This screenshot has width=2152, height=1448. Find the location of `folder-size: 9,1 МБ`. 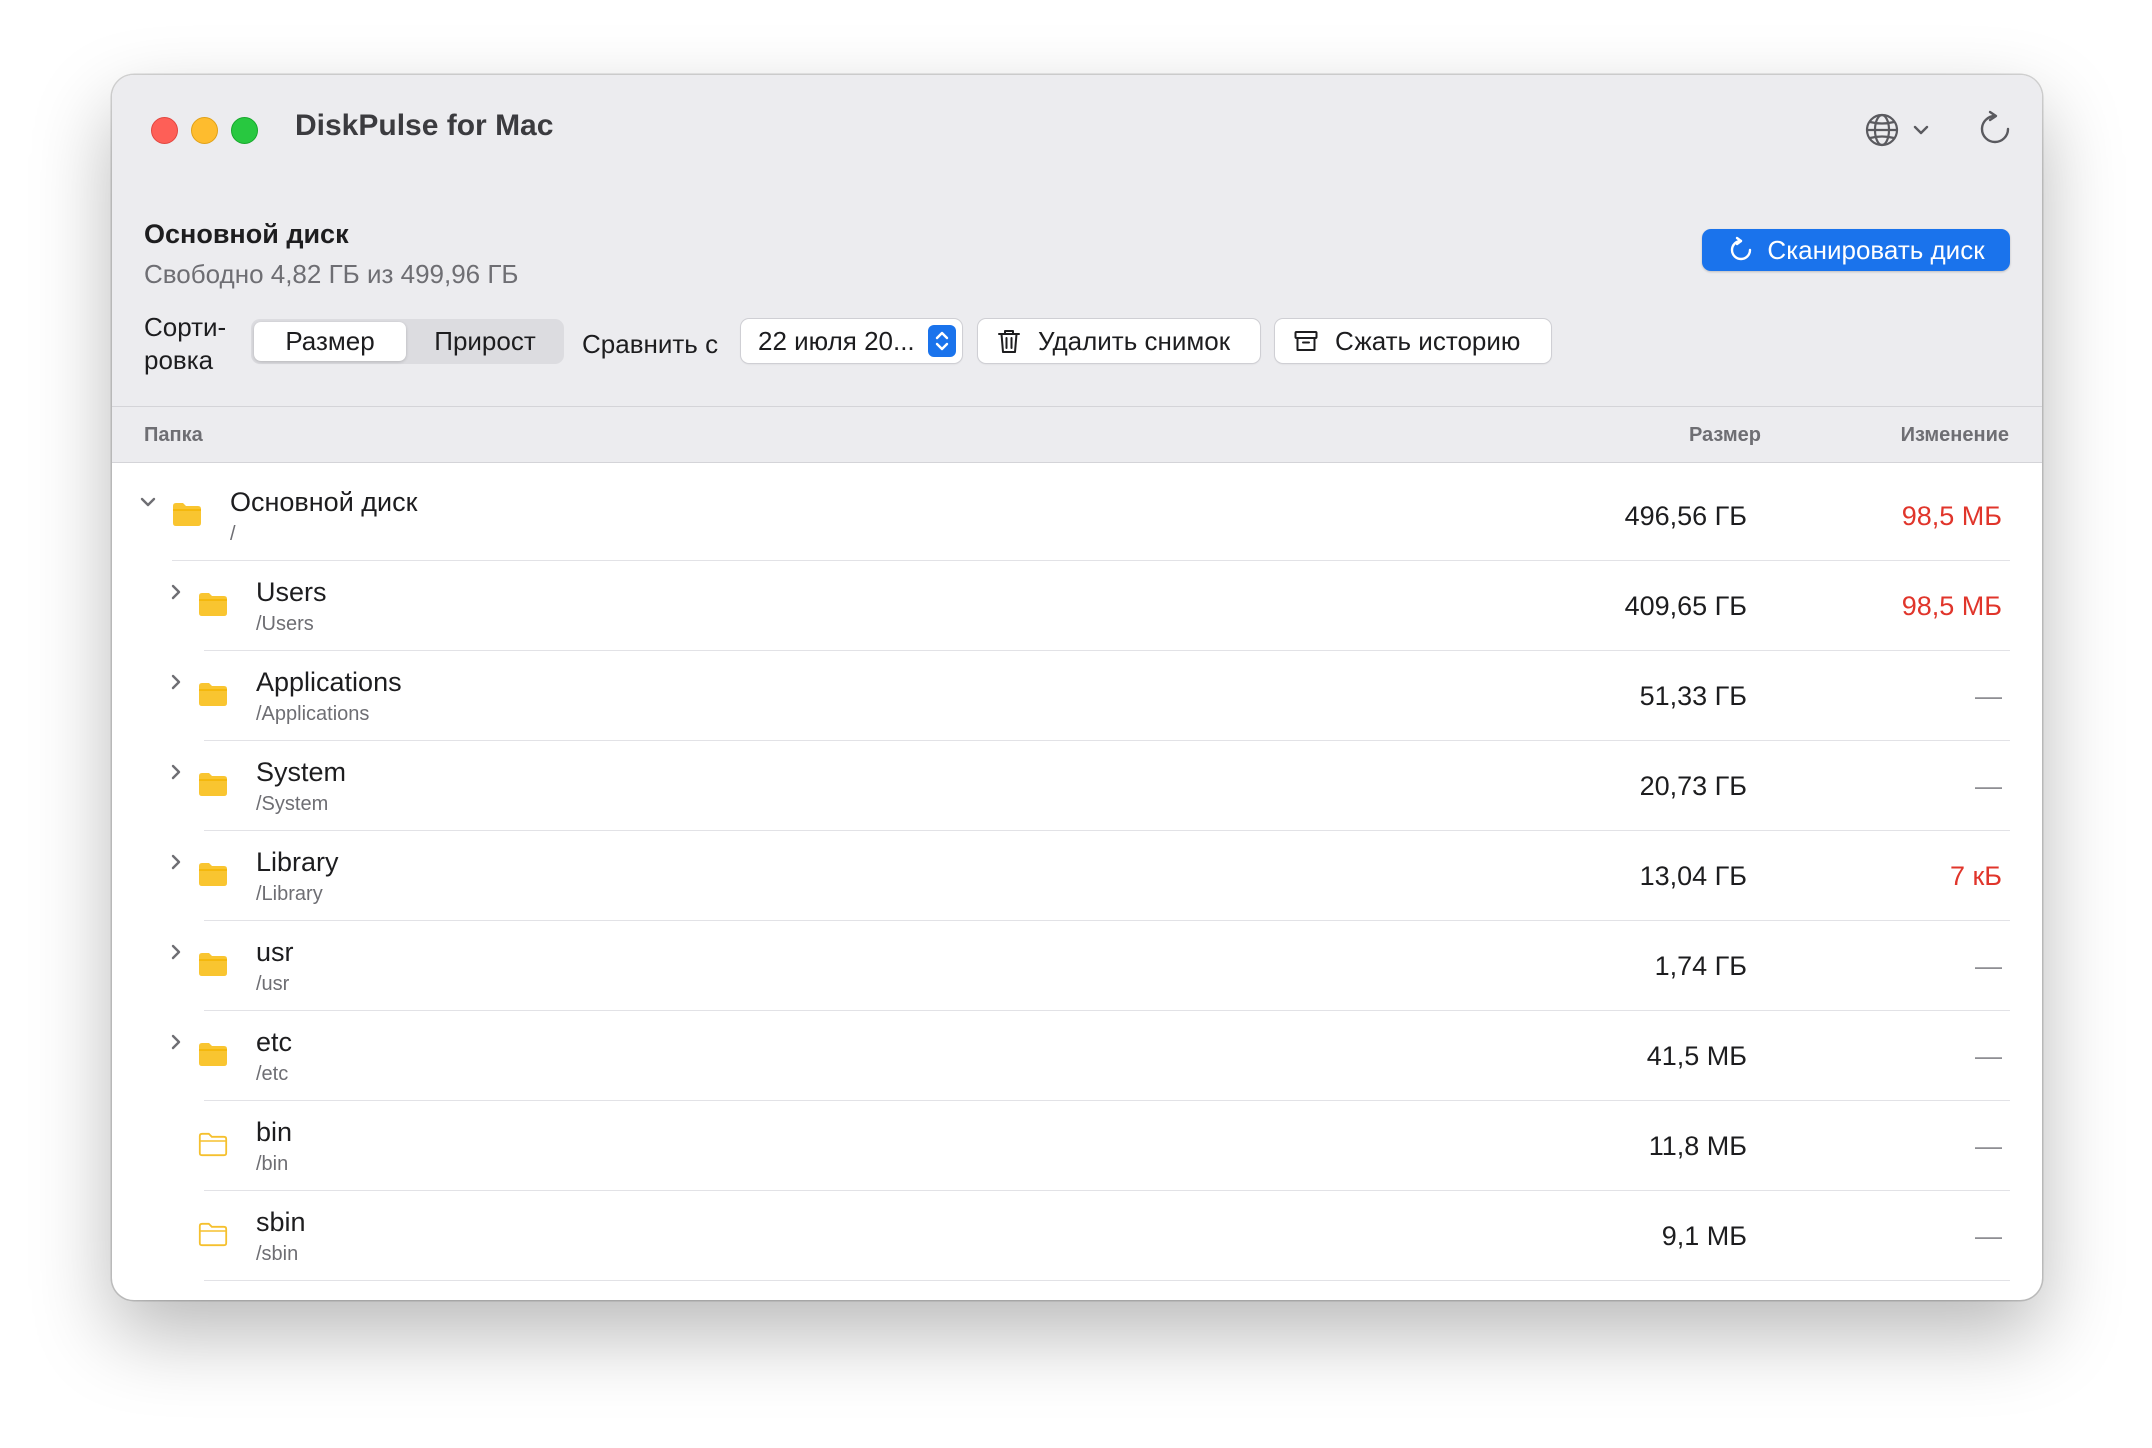

folder-size: 9,1 МБ is located at coordinates (1704, 1236).